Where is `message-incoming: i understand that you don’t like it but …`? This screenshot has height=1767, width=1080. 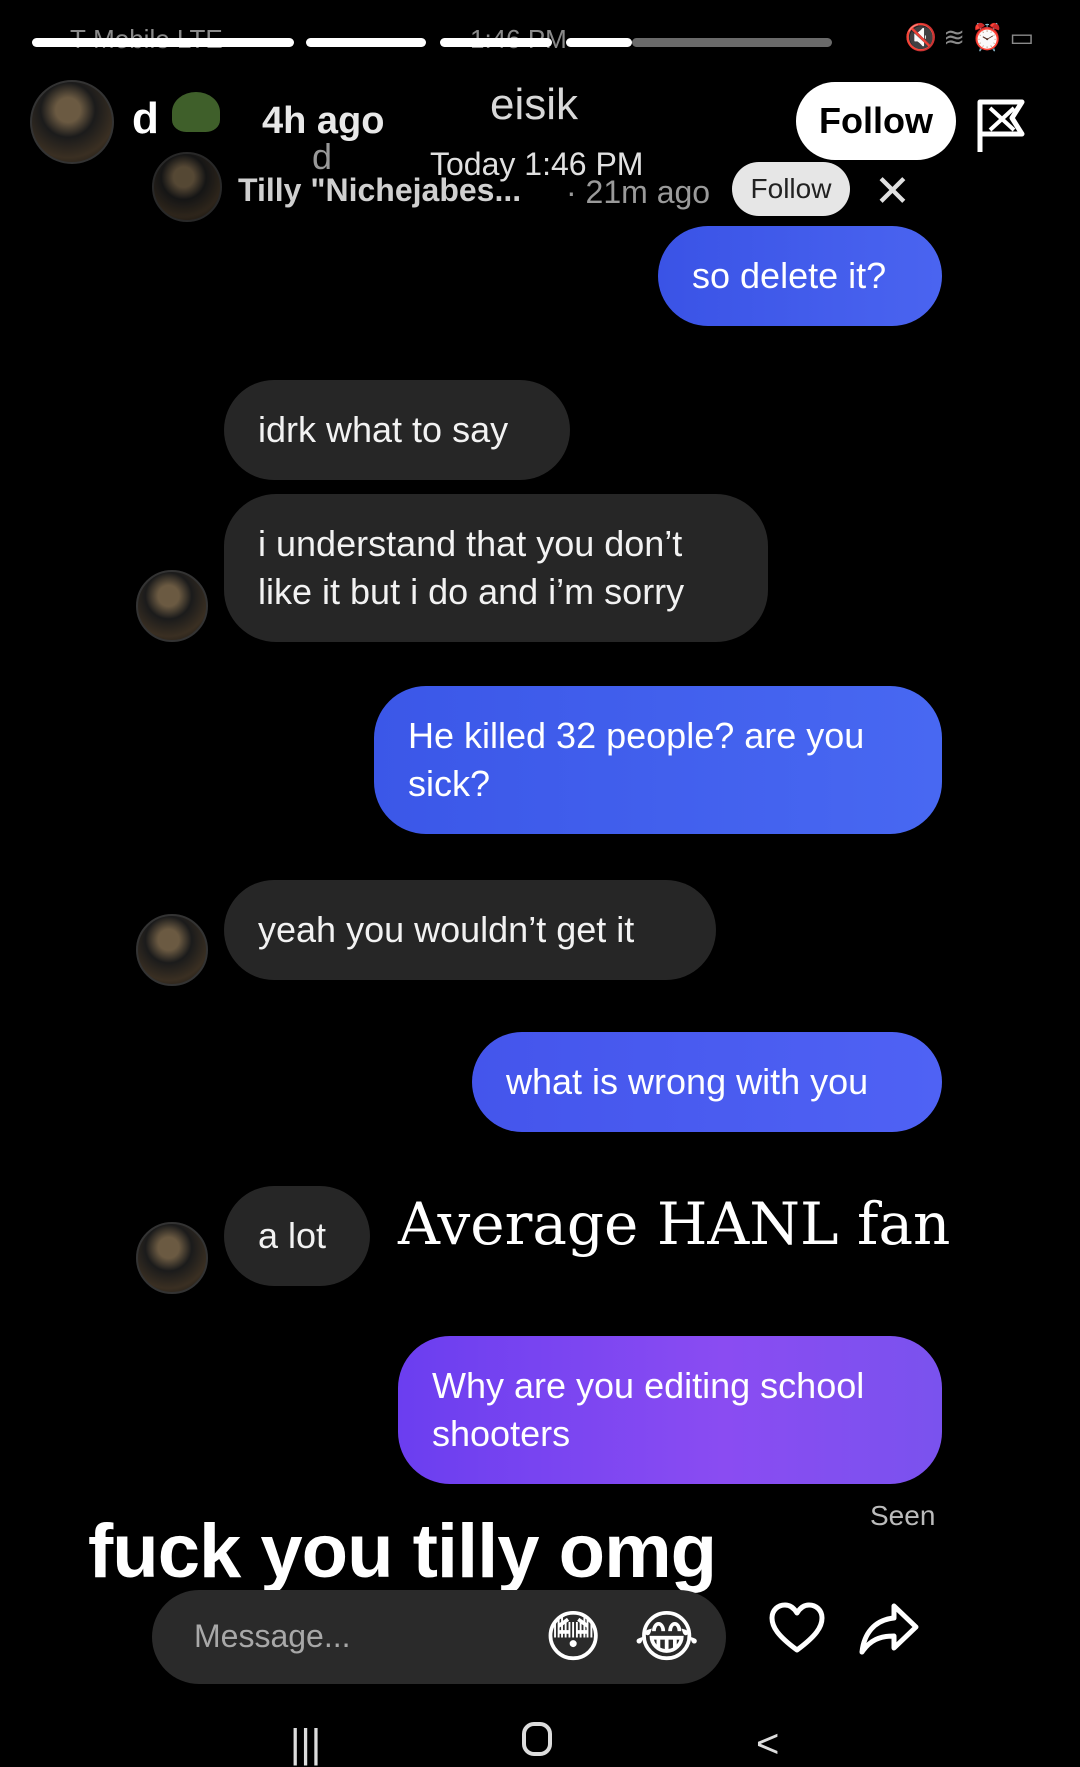
message-incoming: i understand that you don’t like it but … is located at coordinates (496, 568).